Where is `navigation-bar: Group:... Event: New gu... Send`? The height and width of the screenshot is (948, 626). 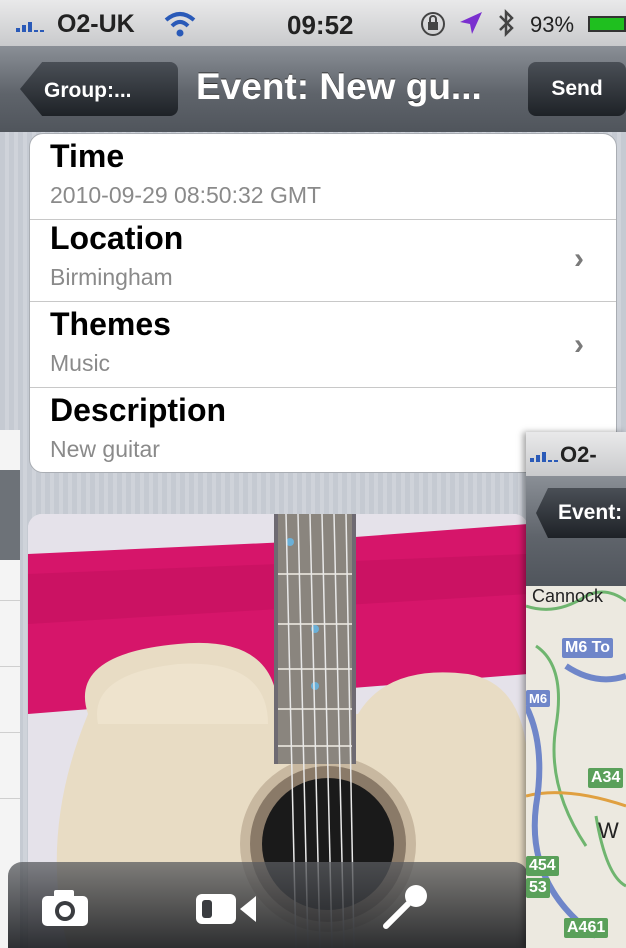
navigation-bar: Group:... Event: New gu... Send is located at coordinates (313, 89).